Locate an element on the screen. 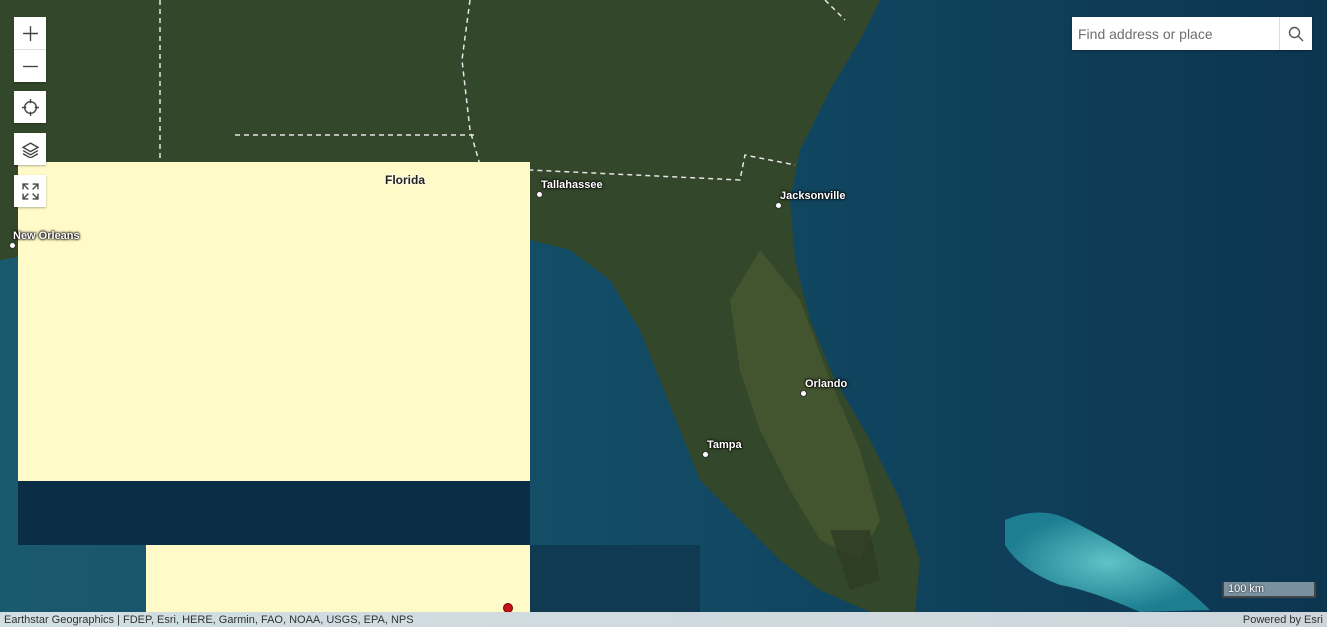 Image resolution: width=1327 pixels, height=627 pixels. fullscreen-control is located at coordinates (30, 191).